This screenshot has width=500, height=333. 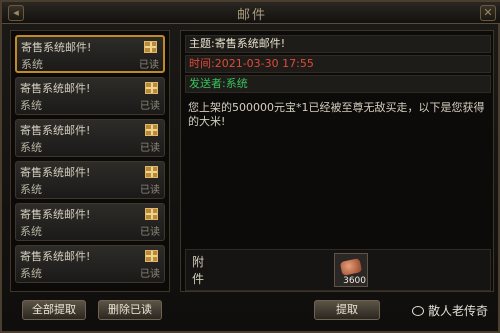 I want to click on attachment-item: 3600, so click(x=351, y=270).